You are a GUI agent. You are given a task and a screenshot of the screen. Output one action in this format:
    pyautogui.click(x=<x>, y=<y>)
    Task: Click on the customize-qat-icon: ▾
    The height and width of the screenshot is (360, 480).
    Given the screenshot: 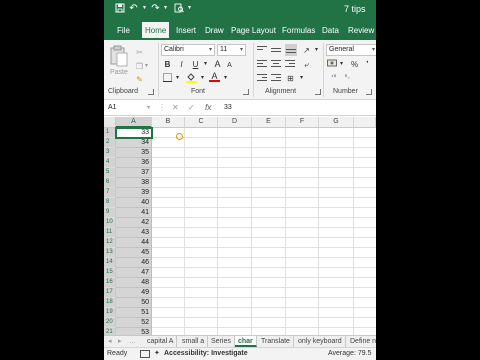 What is the action you would take?
    pyautogui.click(x=189, y=8)
    